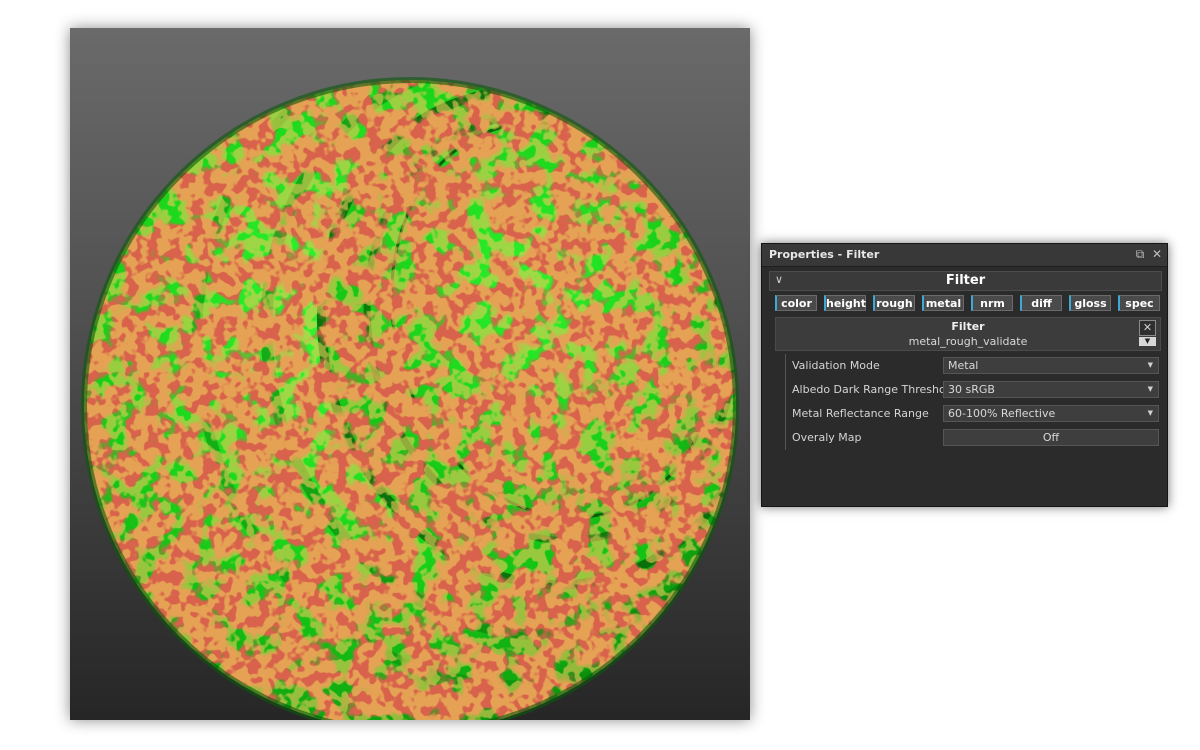 The width and height of the screenshot is (1200, 750). I want to click on metal-reflectance-dropdown: 60-100% Reflective ▼, so click(1051, 413).